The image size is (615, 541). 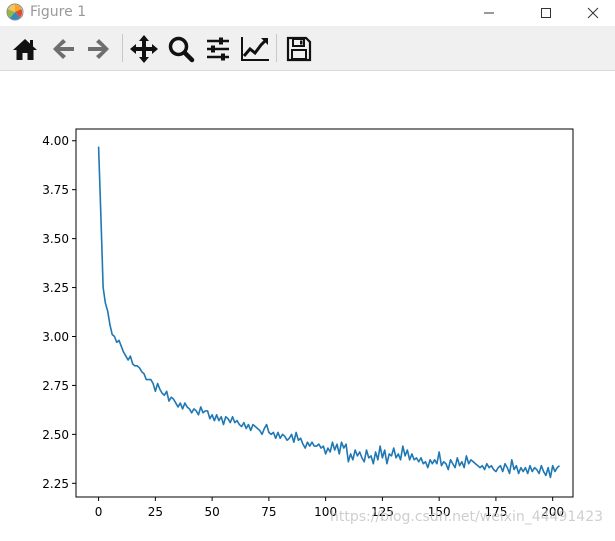 What do you see at coordinates (55, 141) in the screenshot?
I see `y-tick-label: 4.00` at bounding box center [55, 141].